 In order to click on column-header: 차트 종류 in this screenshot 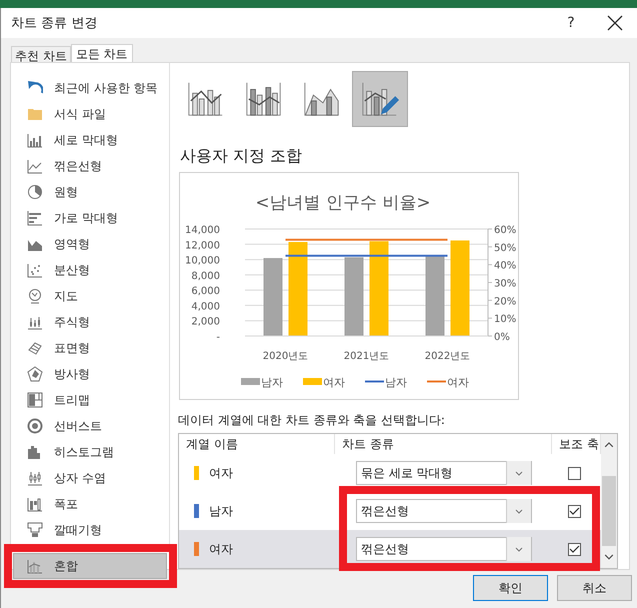, I will do `click(443, 444)`.